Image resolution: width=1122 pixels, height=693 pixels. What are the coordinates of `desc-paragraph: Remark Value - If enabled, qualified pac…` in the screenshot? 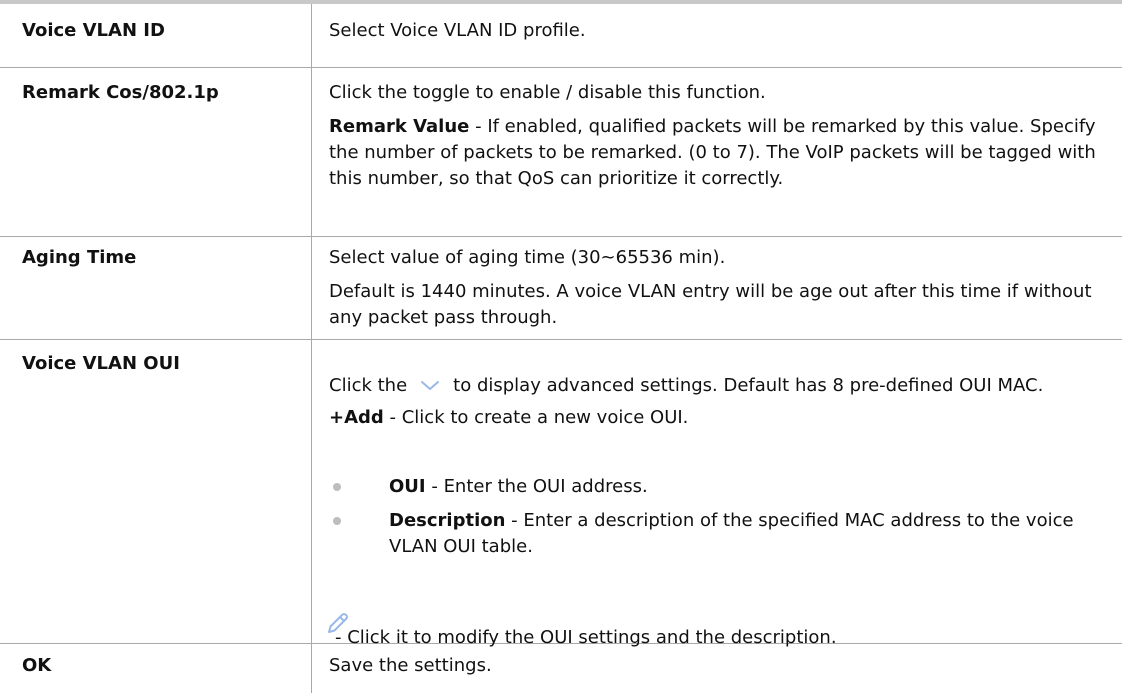 It's located at (714, 153).